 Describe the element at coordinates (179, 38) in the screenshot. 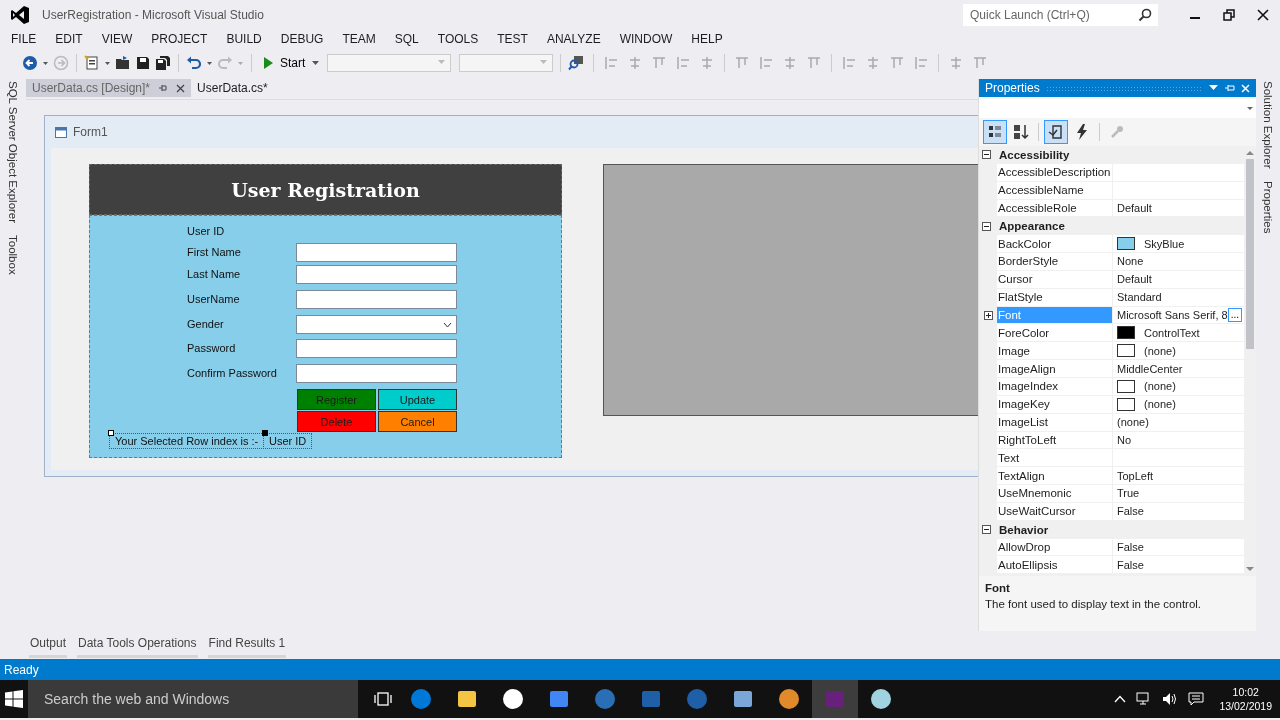

I see `menu-item: PROJECT` at that location.